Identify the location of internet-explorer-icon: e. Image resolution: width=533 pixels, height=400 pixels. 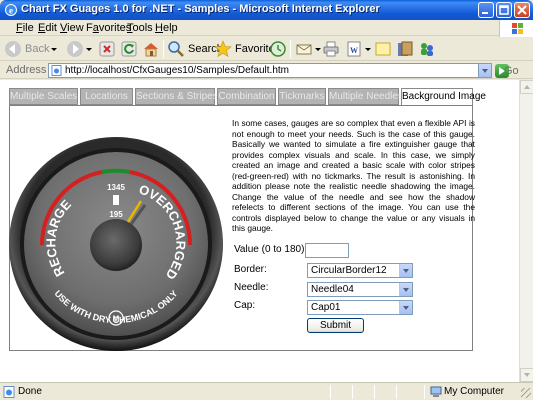
(11, 10).